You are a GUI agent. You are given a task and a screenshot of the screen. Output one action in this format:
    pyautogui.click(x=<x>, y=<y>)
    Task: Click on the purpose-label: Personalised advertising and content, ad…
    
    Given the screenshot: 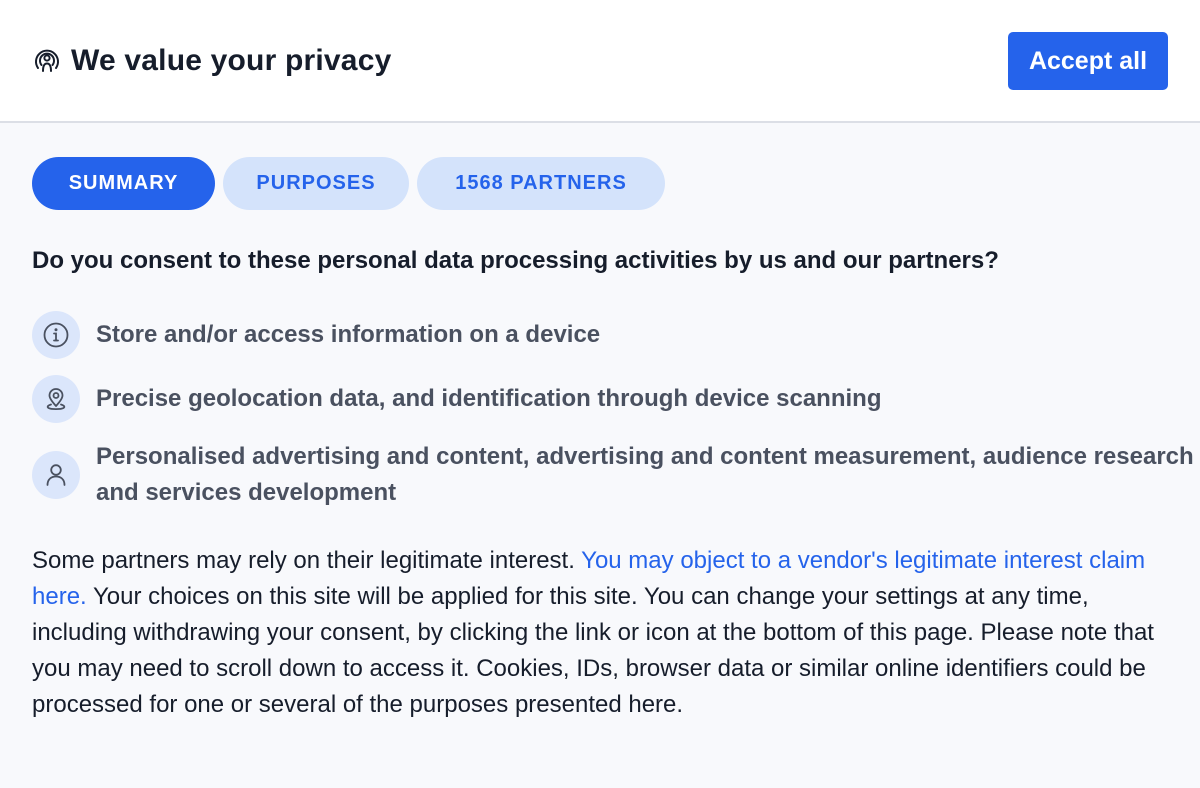 What is the action you would take?
    pyautogui.click(x=645, y=474)
    